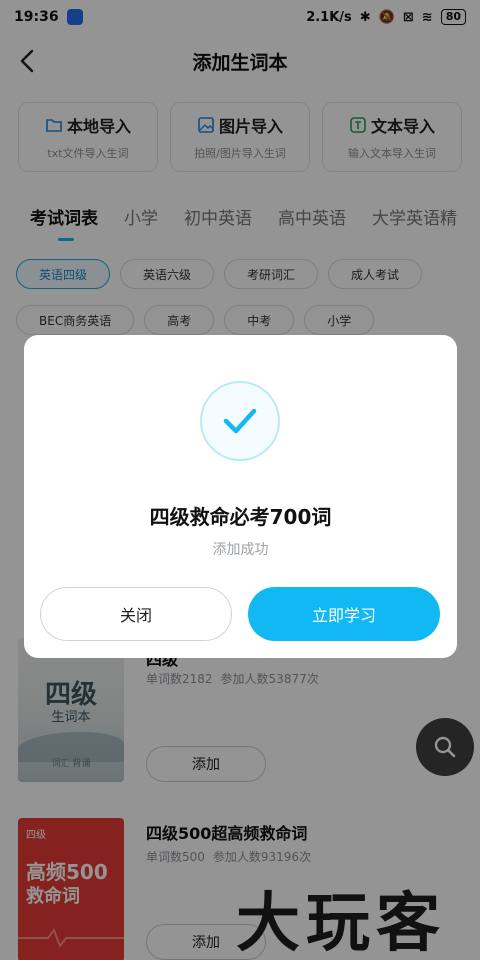  I want to click on success-check-icon, so click(240, 421).